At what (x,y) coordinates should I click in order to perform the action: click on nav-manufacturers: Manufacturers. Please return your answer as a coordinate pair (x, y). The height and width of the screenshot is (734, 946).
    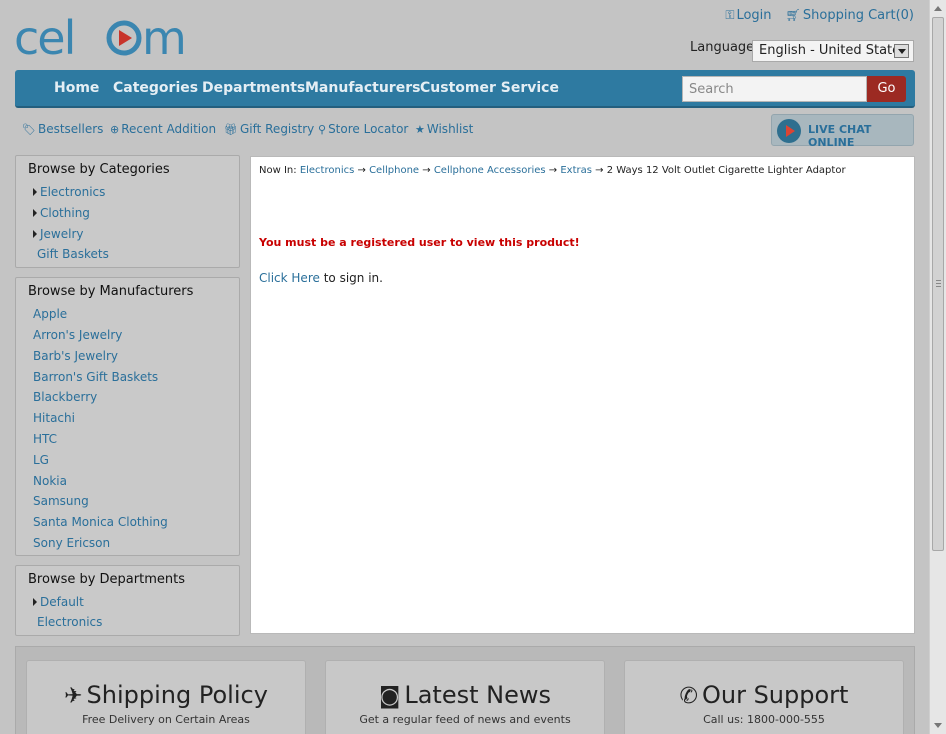
    Looking at the image, I should click on (362, 88).